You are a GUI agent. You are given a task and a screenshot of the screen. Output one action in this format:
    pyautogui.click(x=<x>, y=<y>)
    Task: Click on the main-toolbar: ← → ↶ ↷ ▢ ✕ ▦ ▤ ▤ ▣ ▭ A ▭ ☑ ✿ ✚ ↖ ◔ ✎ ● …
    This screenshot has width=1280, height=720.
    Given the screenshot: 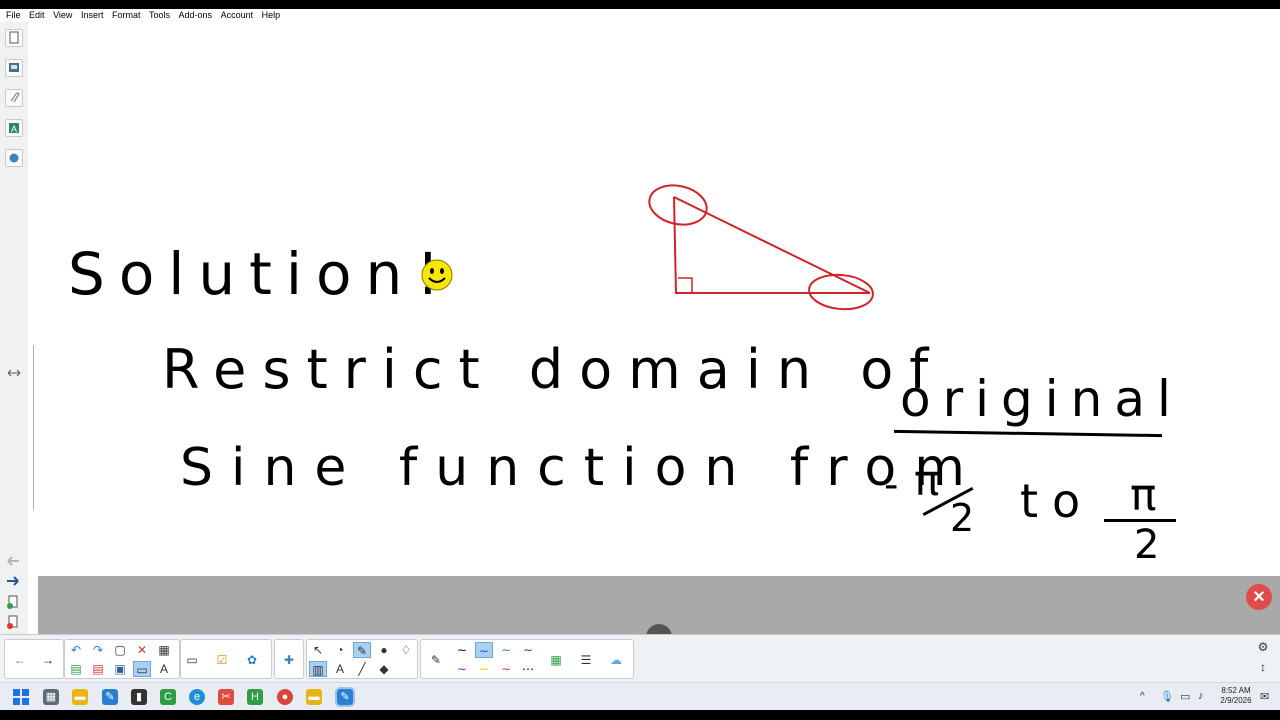 What is the action you would take?
    pyautogui.click(x=640, y=658)
    